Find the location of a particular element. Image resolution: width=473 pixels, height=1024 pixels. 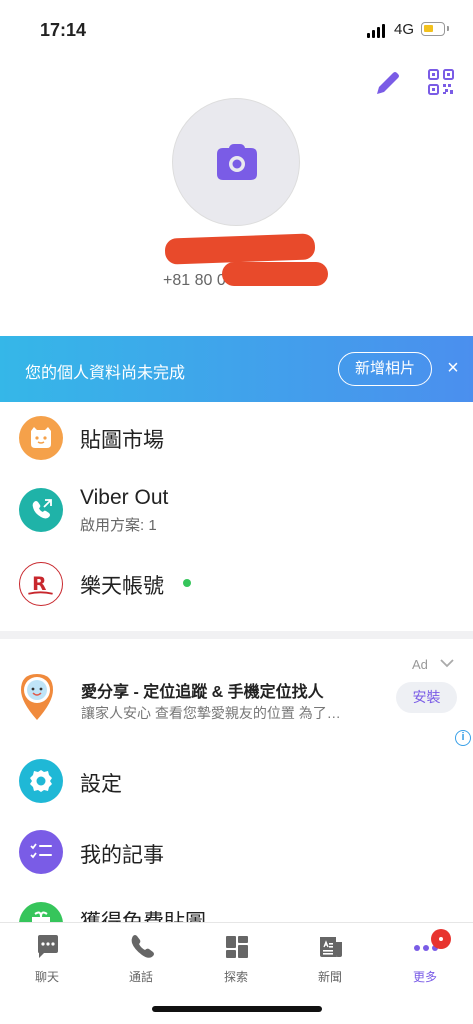

section-divider is located at coordinates (236, 635).